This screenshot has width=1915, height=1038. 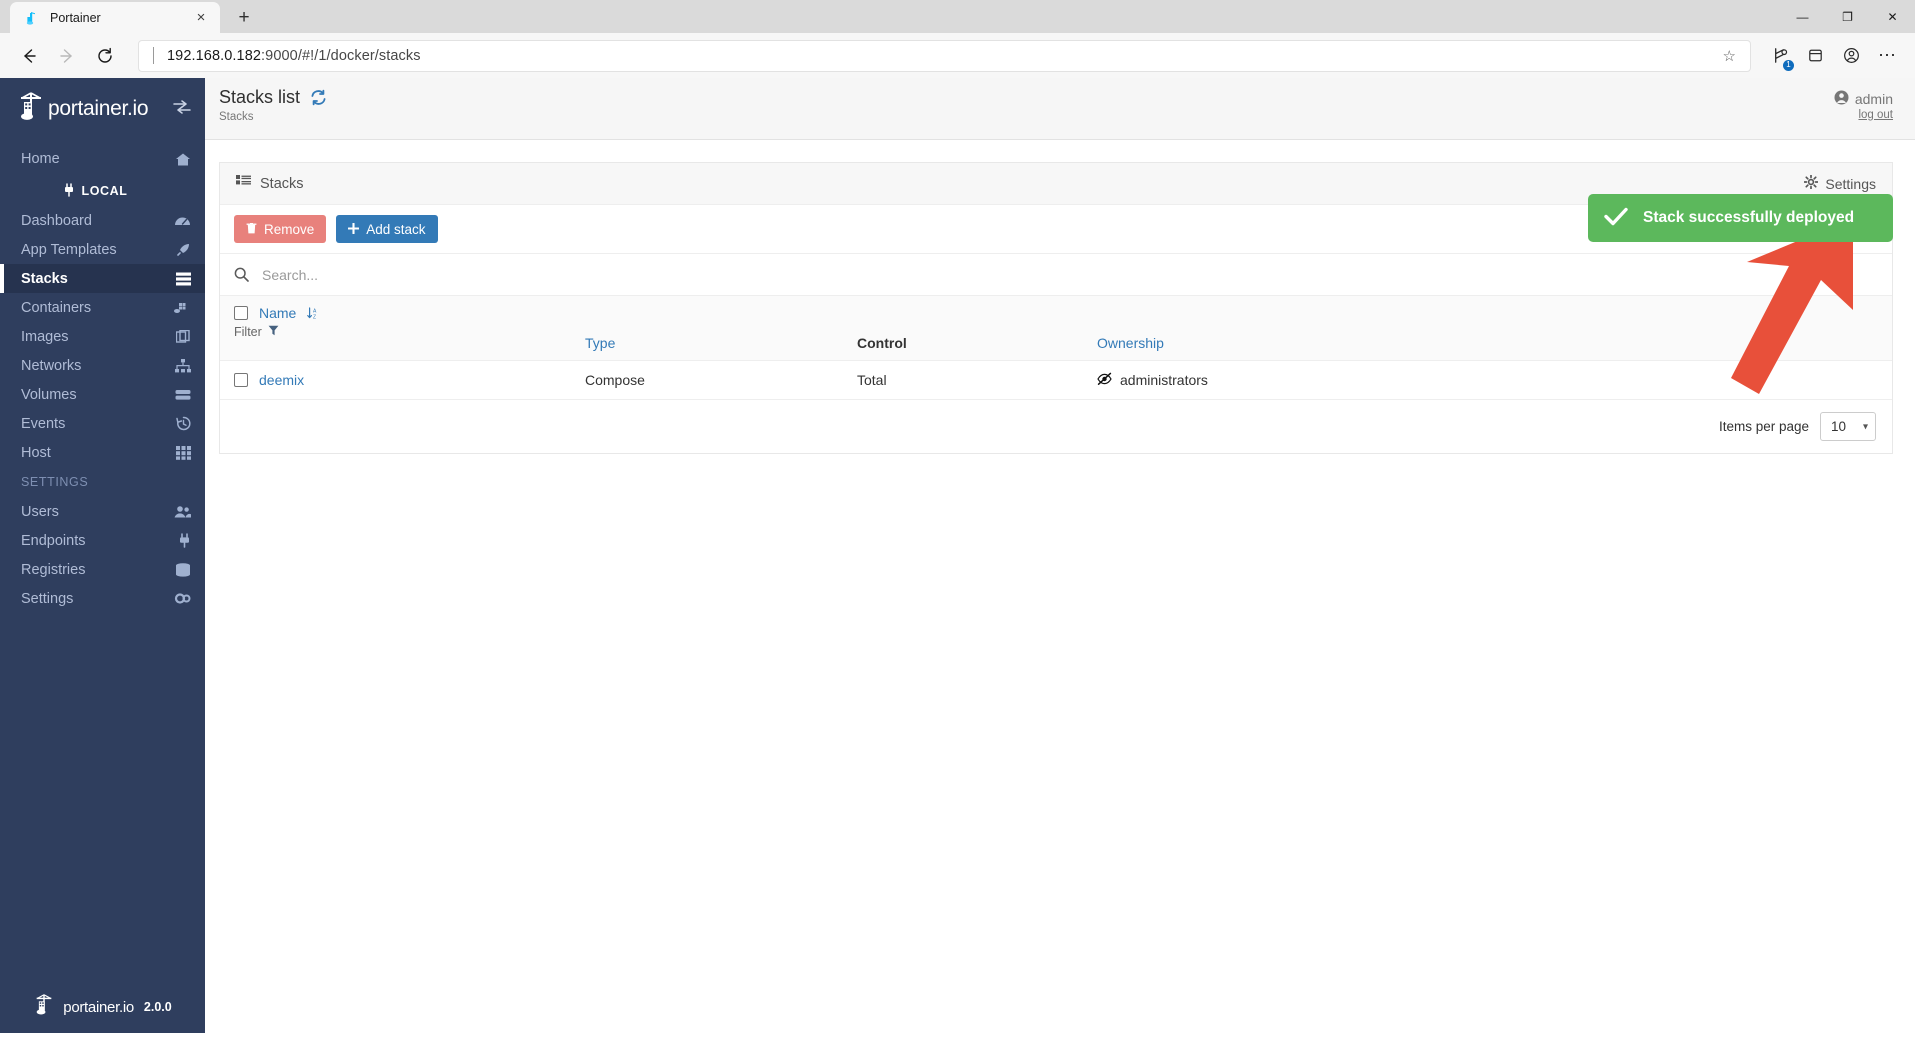 I want to click on host-icon, so click(x=183, y=452).